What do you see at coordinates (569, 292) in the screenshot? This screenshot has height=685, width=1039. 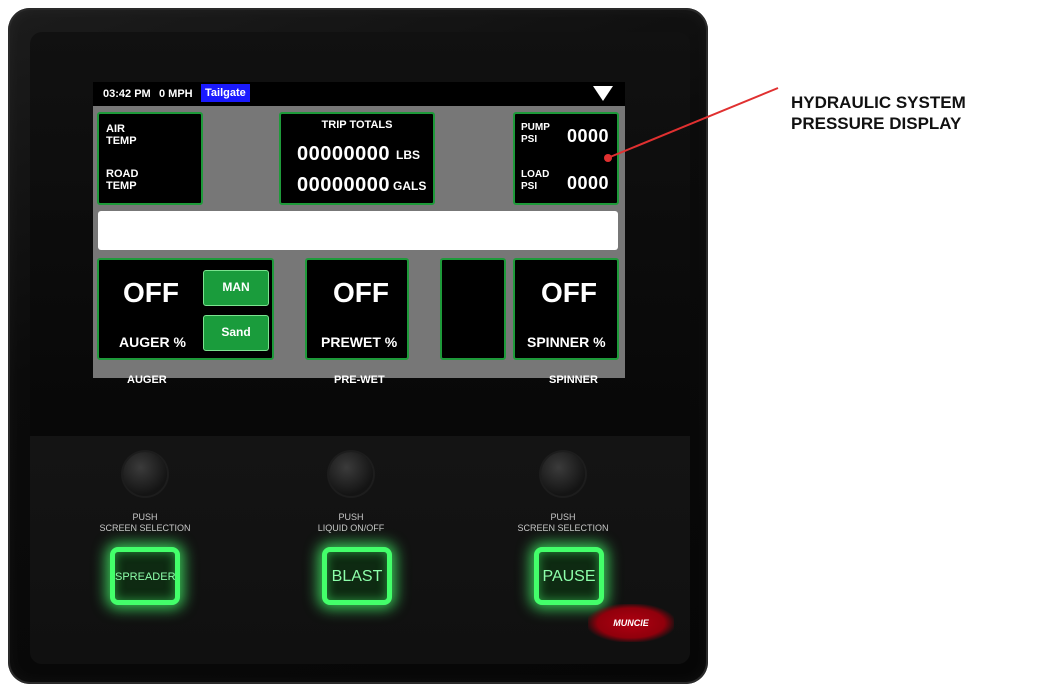 I see `spinner-state: OFF` at bounding box center [569, 292].